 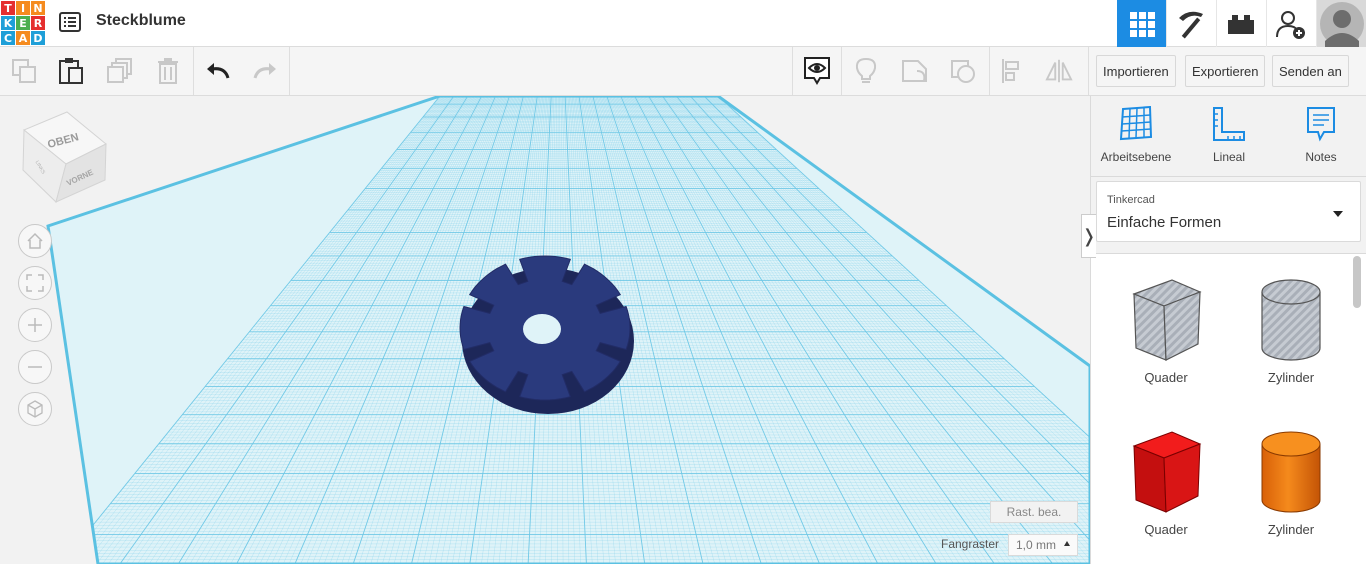 I want to click on paste-button, so click(x=71, y=71).